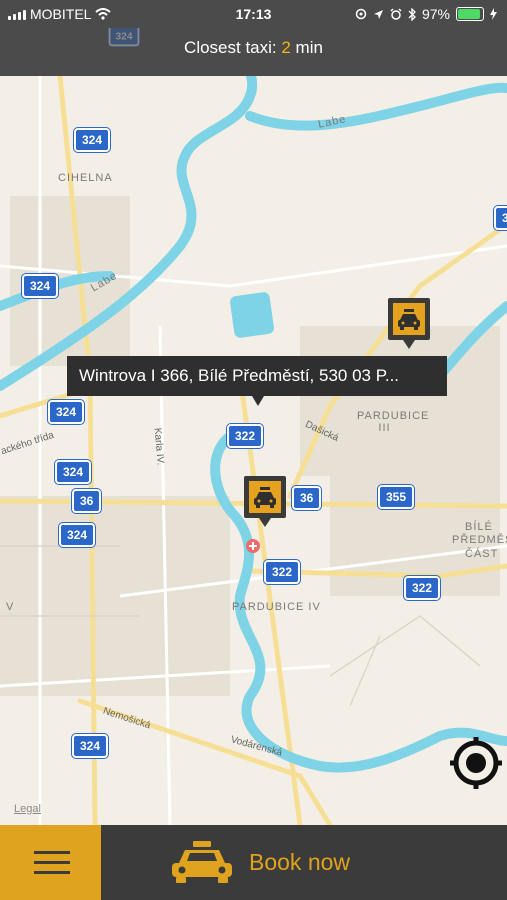 The width and height of the screenshot is (507, 900). I want to click on locate-me-icon, so click(476, 763).